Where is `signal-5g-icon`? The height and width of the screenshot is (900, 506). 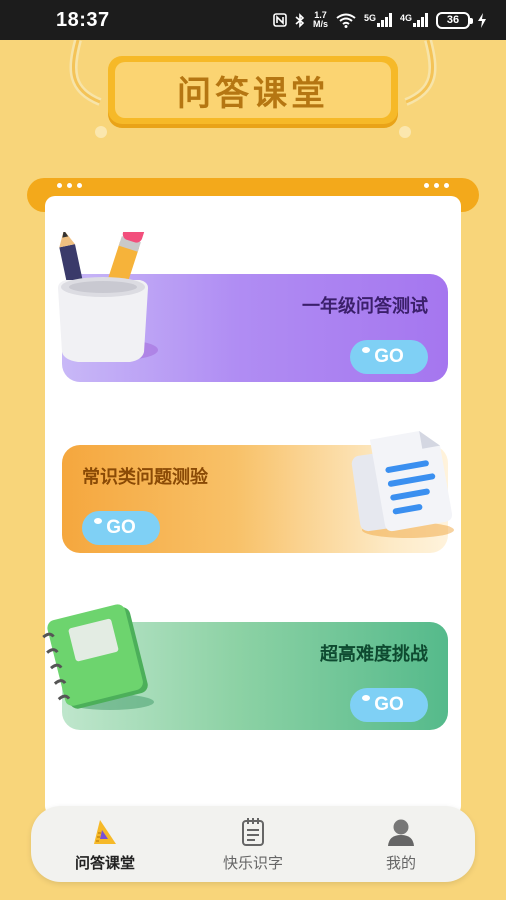
signal-5g-icon is located at coordinates (384, 20).